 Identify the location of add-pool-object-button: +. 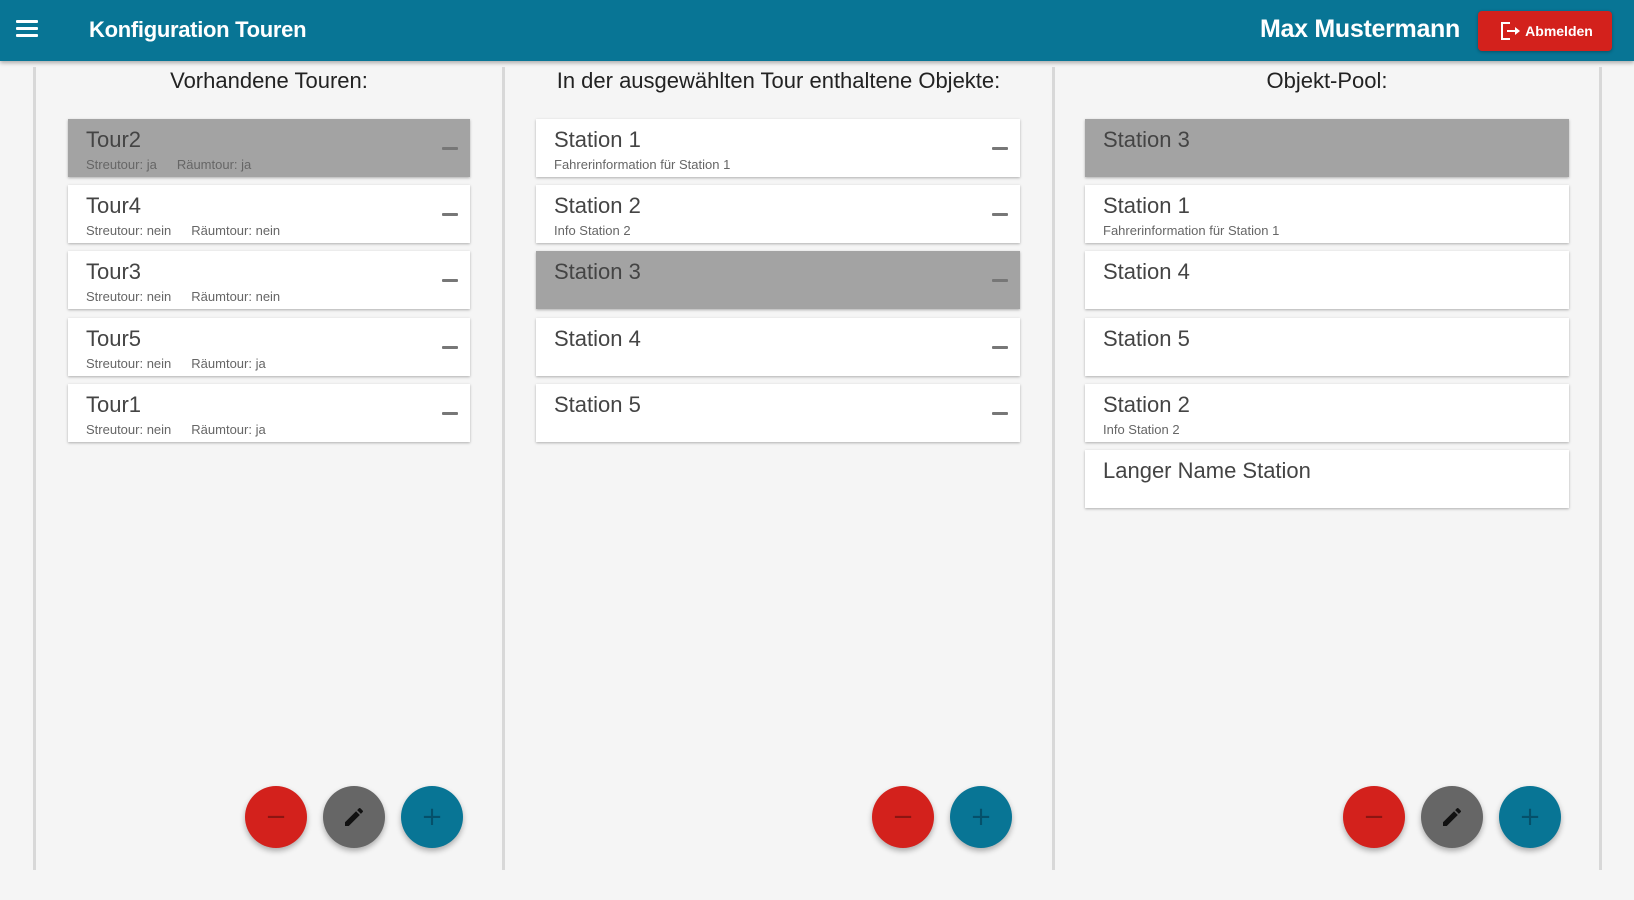
(1530, 817).